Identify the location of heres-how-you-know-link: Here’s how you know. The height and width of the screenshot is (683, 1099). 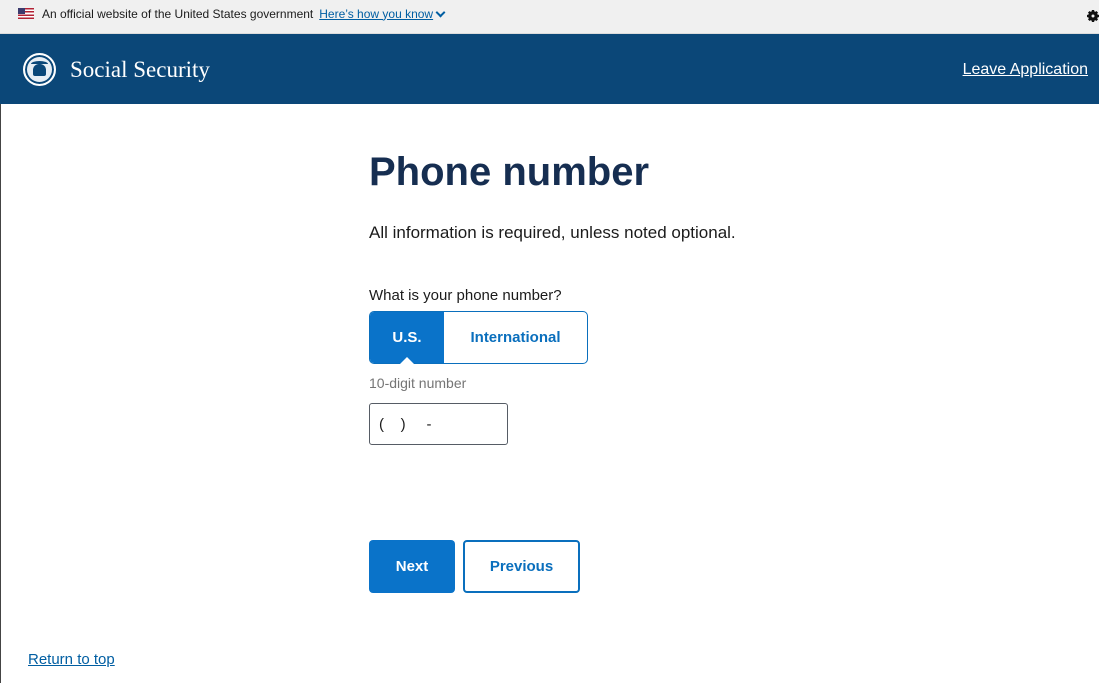
(382, 13).